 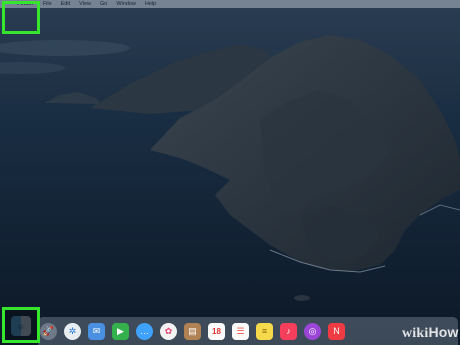 What do you see at coordinates (192, 331) in the screenshot?
I see `contacts-icon: ▤` at bounding box center [192, 331].